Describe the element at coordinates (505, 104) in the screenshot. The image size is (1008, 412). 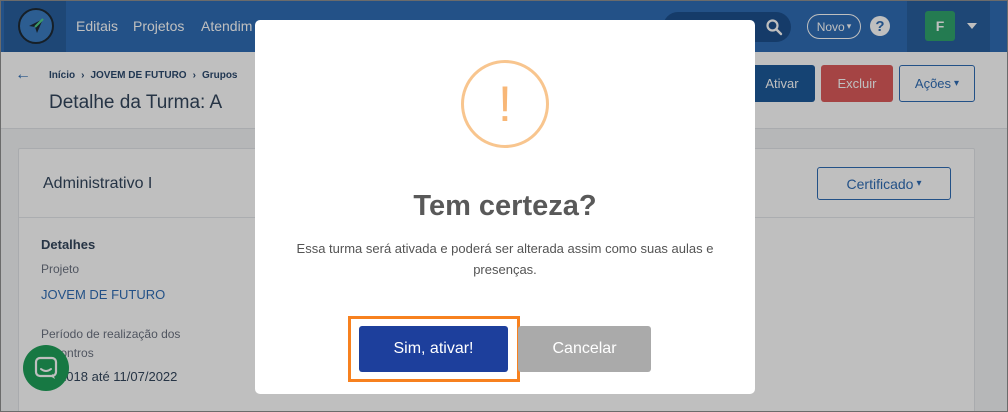
I see `warning-icon: !` at that location.